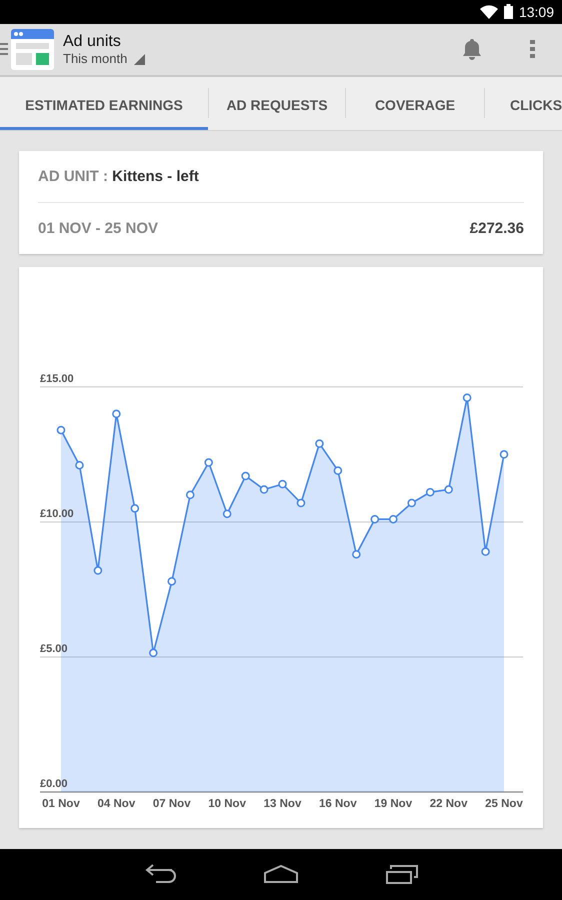  What do you see at coordinates (4, 49) in the screenshot?
I see `menu-icon` at bounding box center [4, 49].